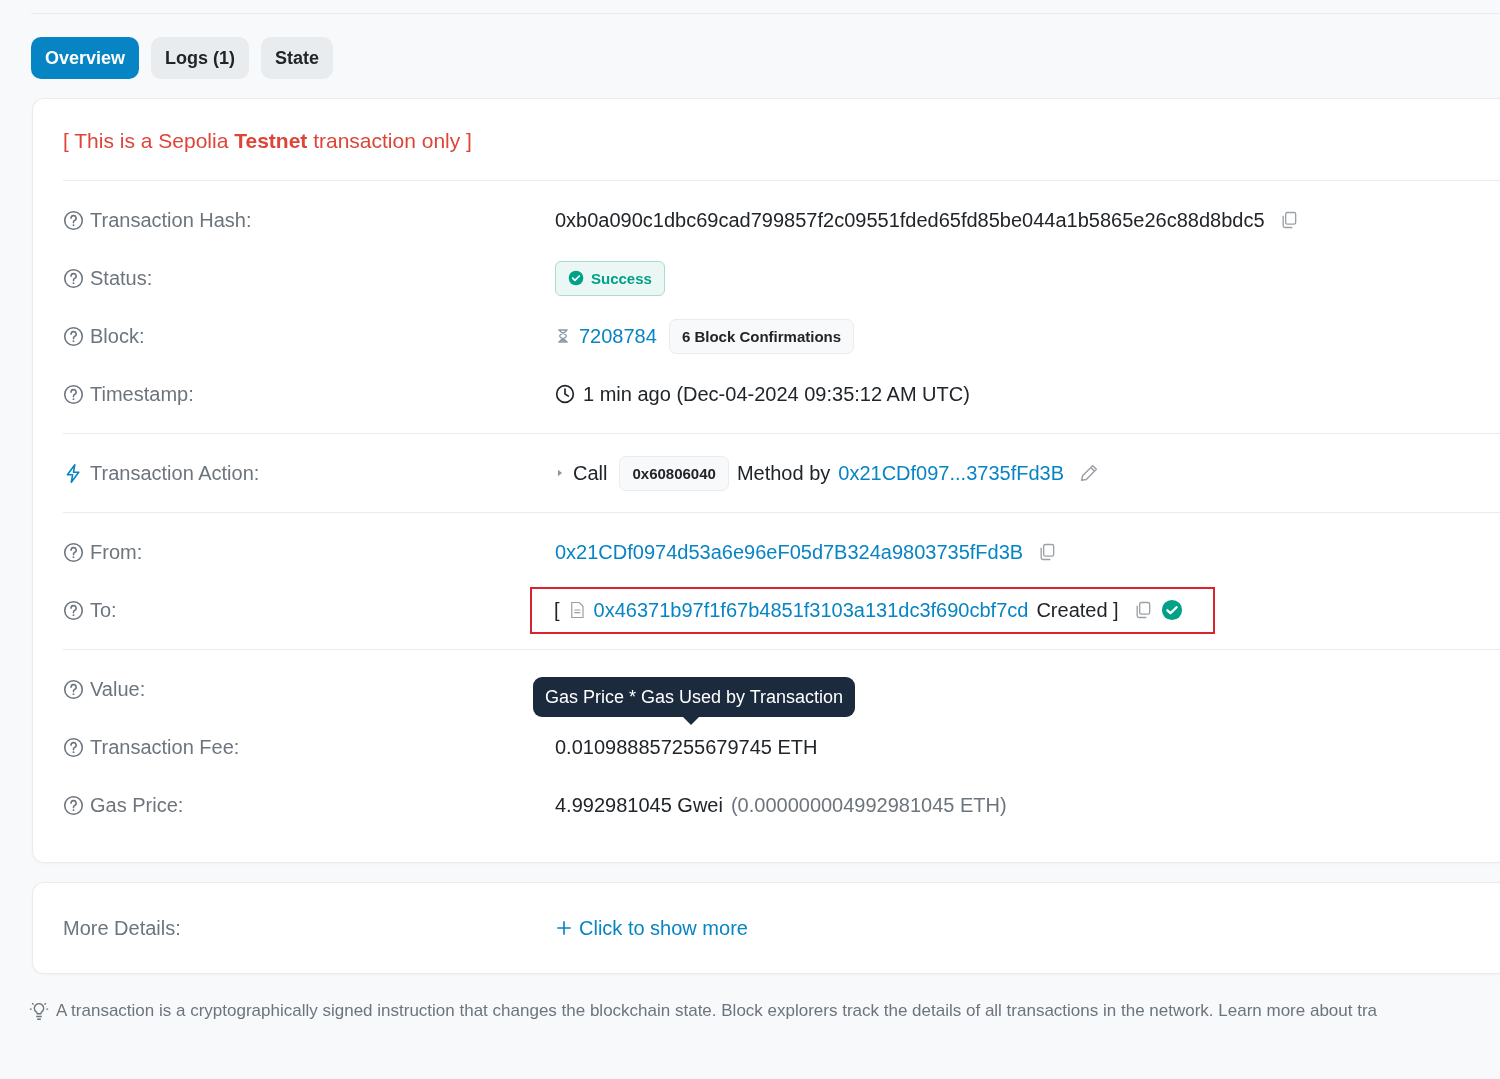 This screenshot has height=1079, width=1500. What do you see at coordinates (610, 278) in the screenshot?
I see `status-badge: Success` at bounding box center [610, 278].